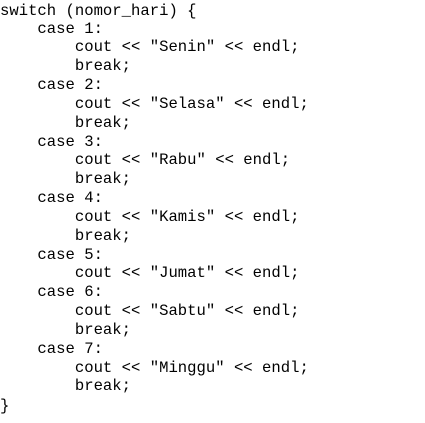  I want to click on code-line: case 5:, so click(51, 255).